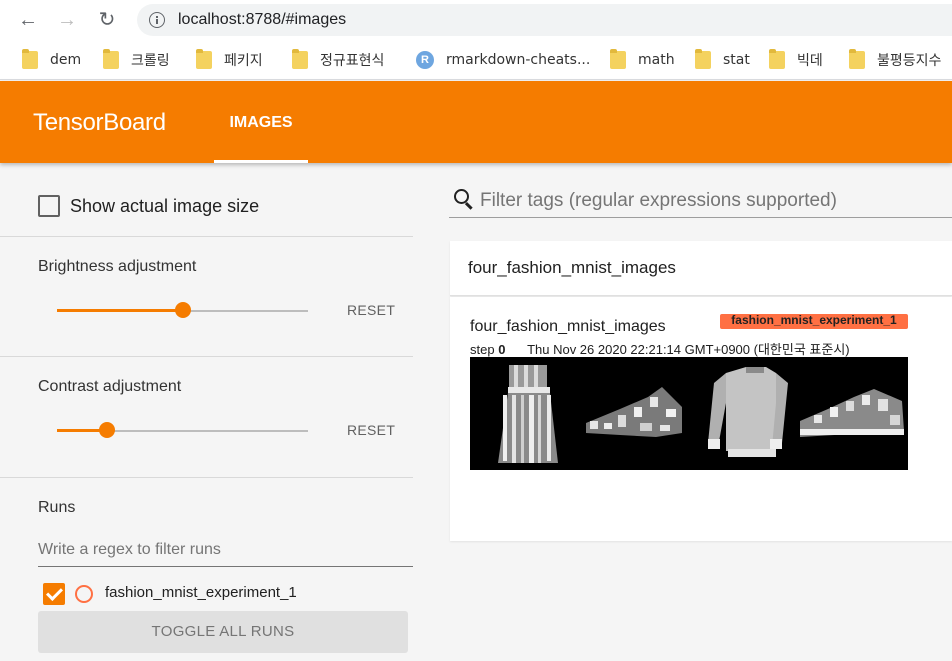 The image size is (952, 661). I want to click on bookmark-label: 빅데, so click(810, 61).